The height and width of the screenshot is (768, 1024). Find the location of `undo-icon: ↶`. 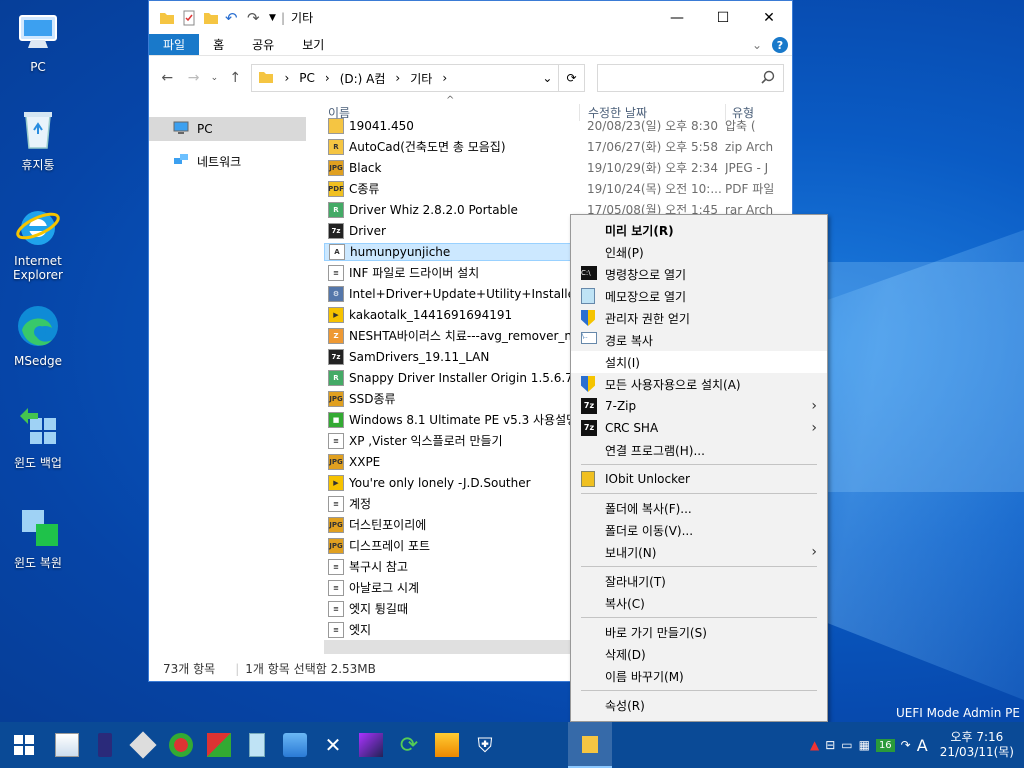

undo-icon: ↶ is located at coordinates (233, 18).